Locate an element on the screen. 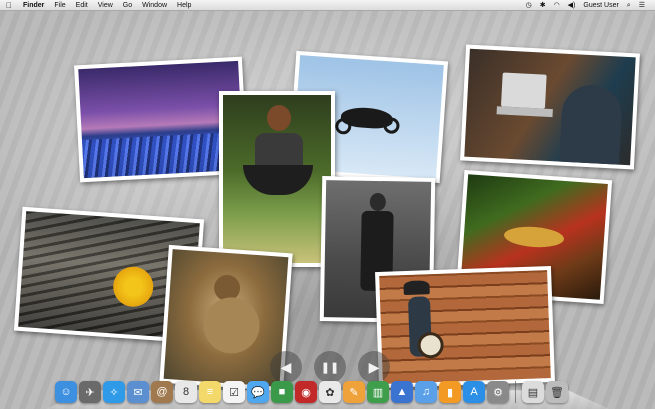  menu-status-area: ◷ ✱ ◠ ◀) Guest User ⌕ ☰ is located at coordinates (588, 5).